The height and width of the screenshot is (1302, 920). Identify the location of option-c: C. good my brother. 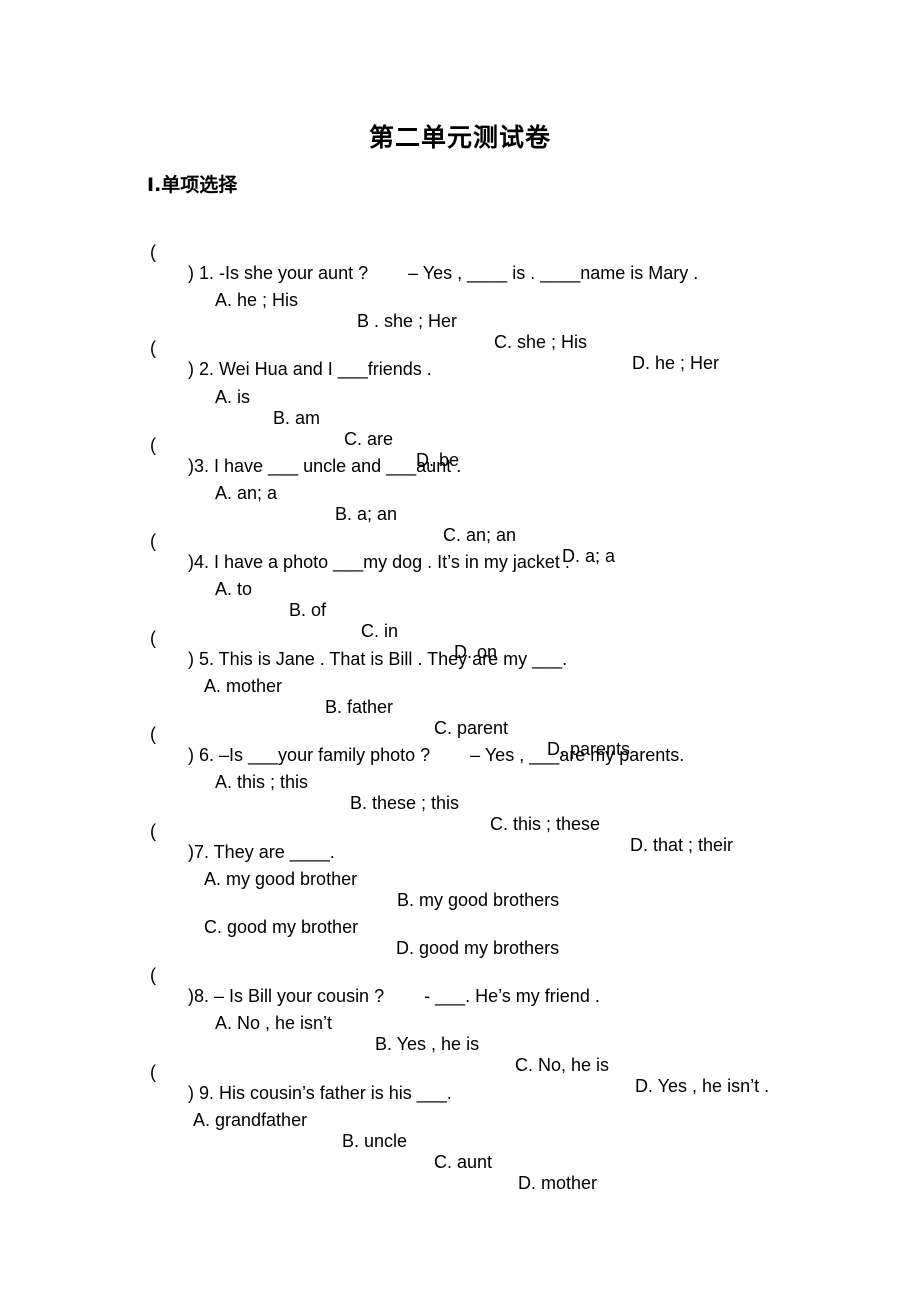
(281, 927).